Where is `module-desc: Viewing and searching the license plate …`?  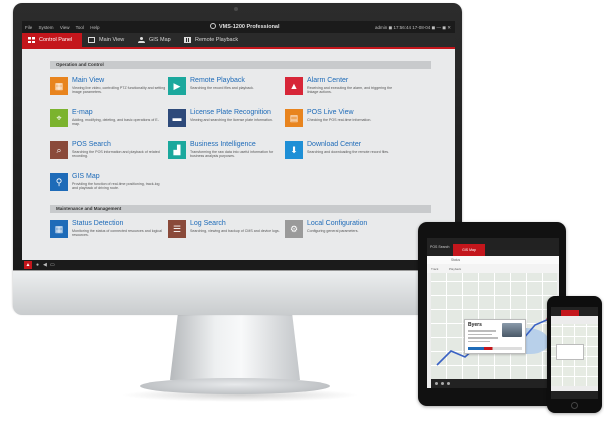
module-desc: Viewing and searching the license plate … is located at coordinates (231, 120).